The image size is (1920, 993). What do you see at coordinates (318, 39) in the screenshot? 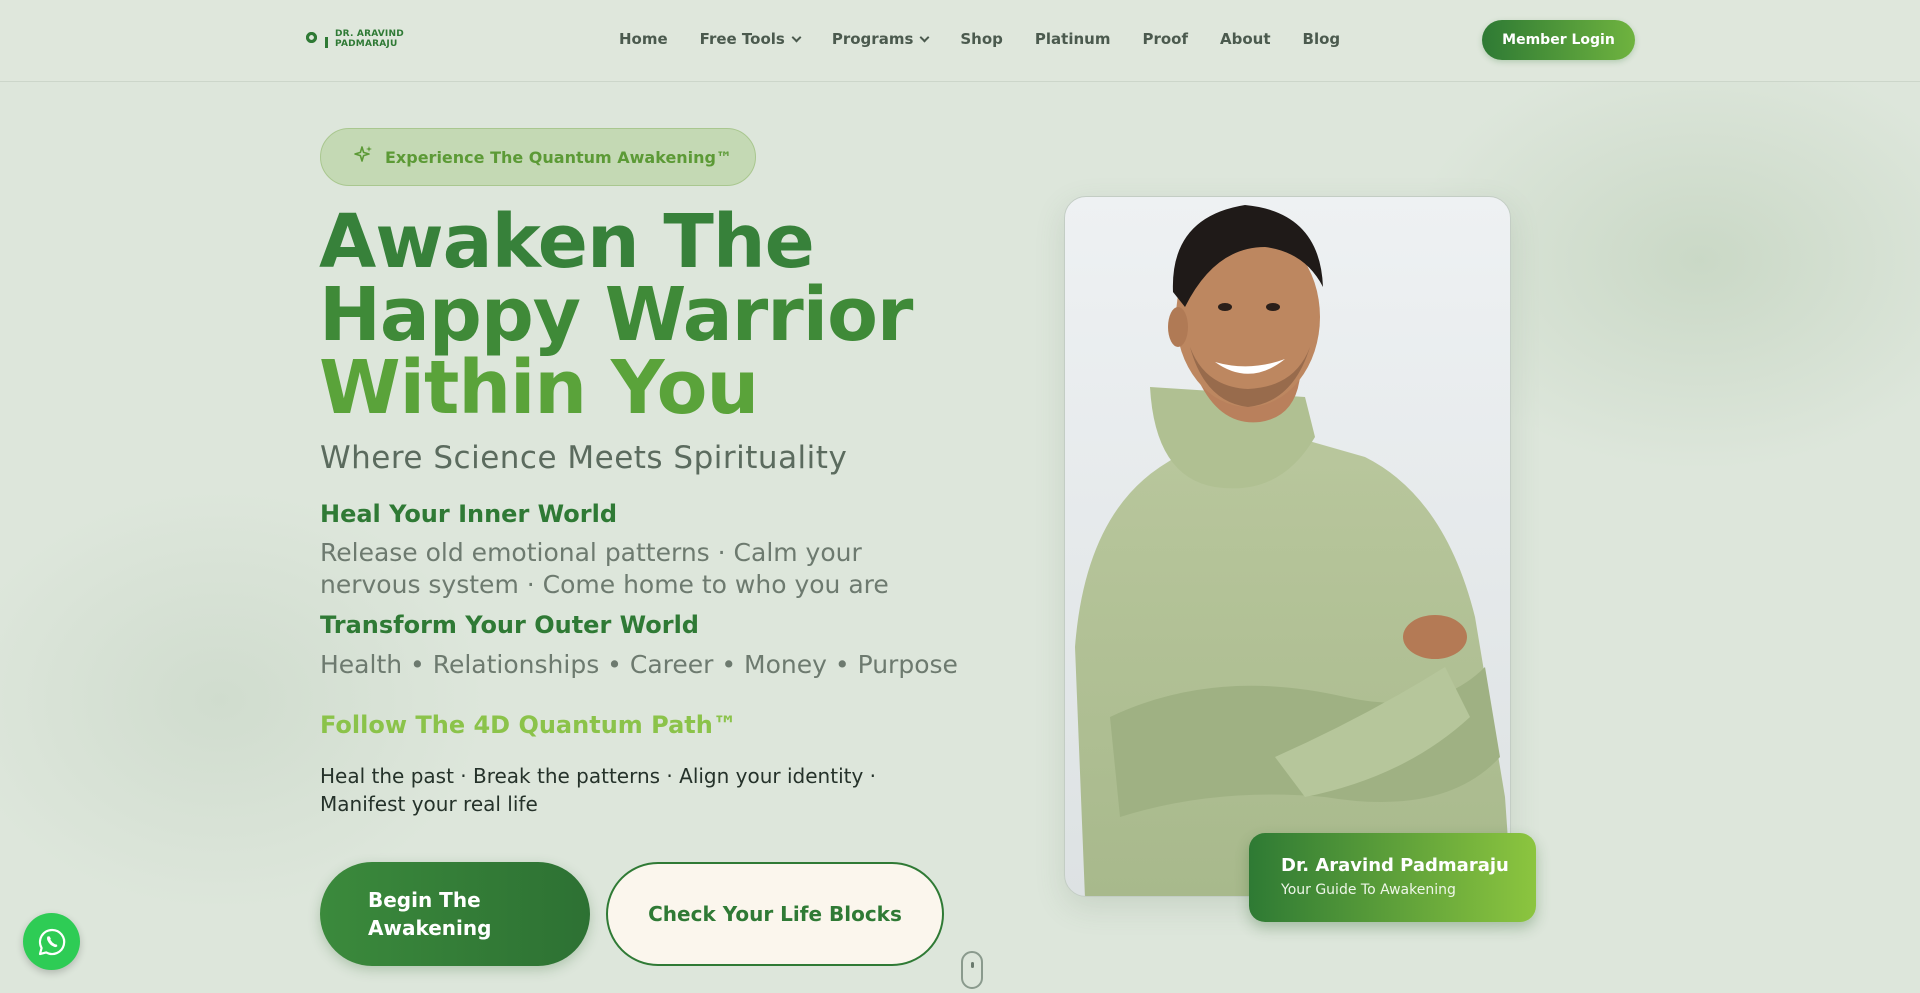
I see `logo-mark-icon` at bounding box center [318, 39].